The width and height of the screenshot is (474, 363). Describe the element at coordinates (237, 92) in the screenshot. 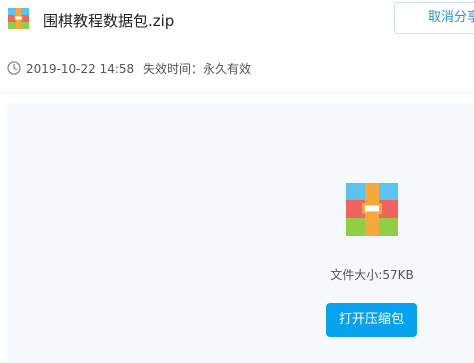

I see `divider` at that location.